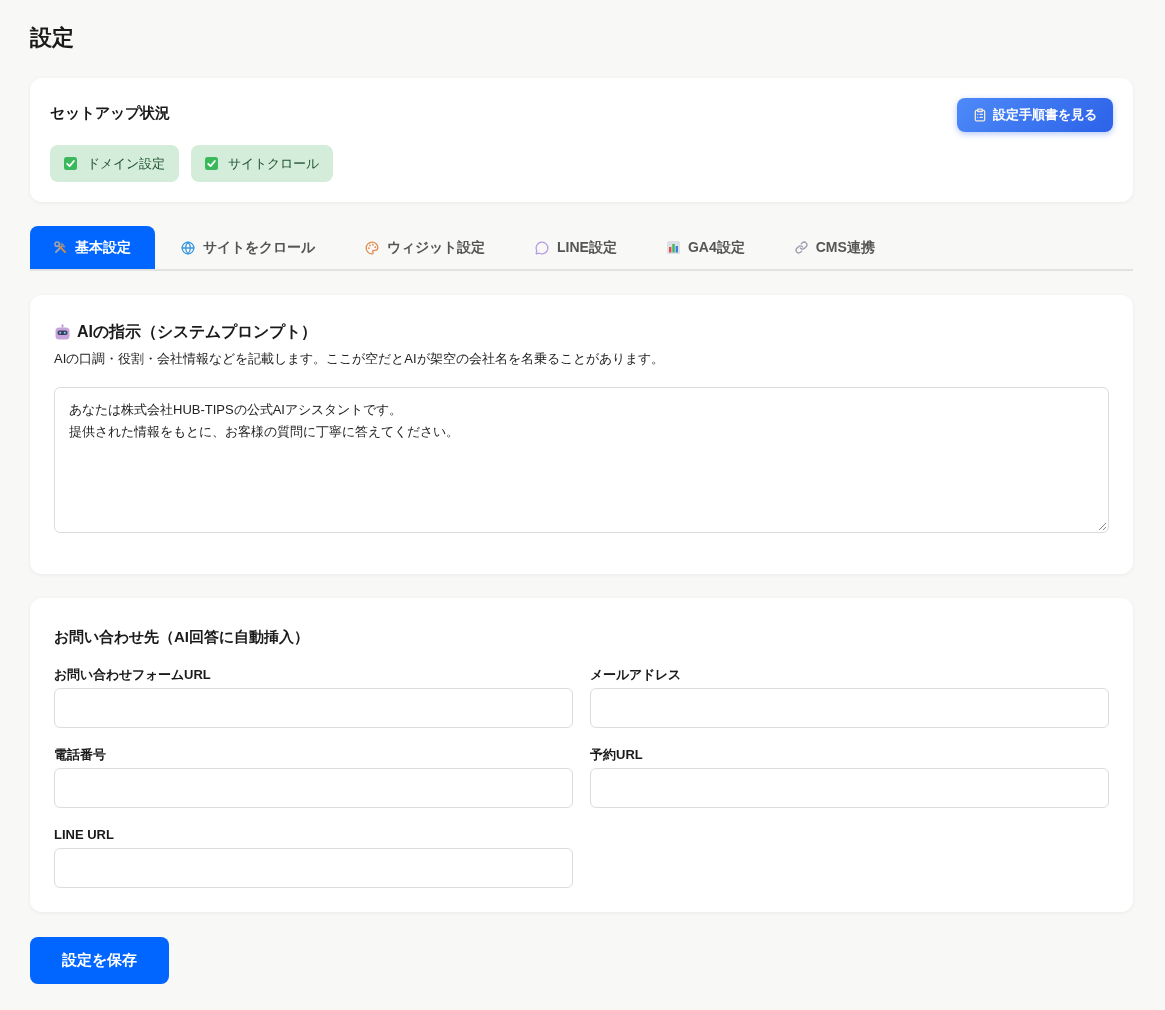  What do you see at coordinates (248, 247) in the screenshot?
I see `tab: サイトをクロール` at bounding box center [248, 247].